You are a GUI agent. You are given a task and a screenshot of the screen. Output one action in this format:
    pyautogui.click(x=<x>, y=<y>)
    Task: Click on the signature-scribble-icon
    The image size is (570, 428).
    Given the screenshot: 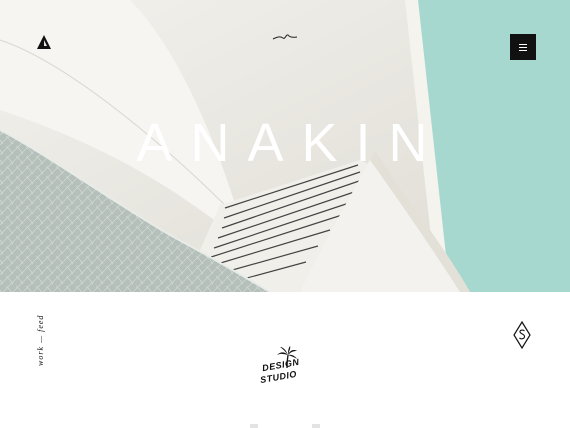 What is the action you would take?
    pyautogui.click(x=285, y=37)
    